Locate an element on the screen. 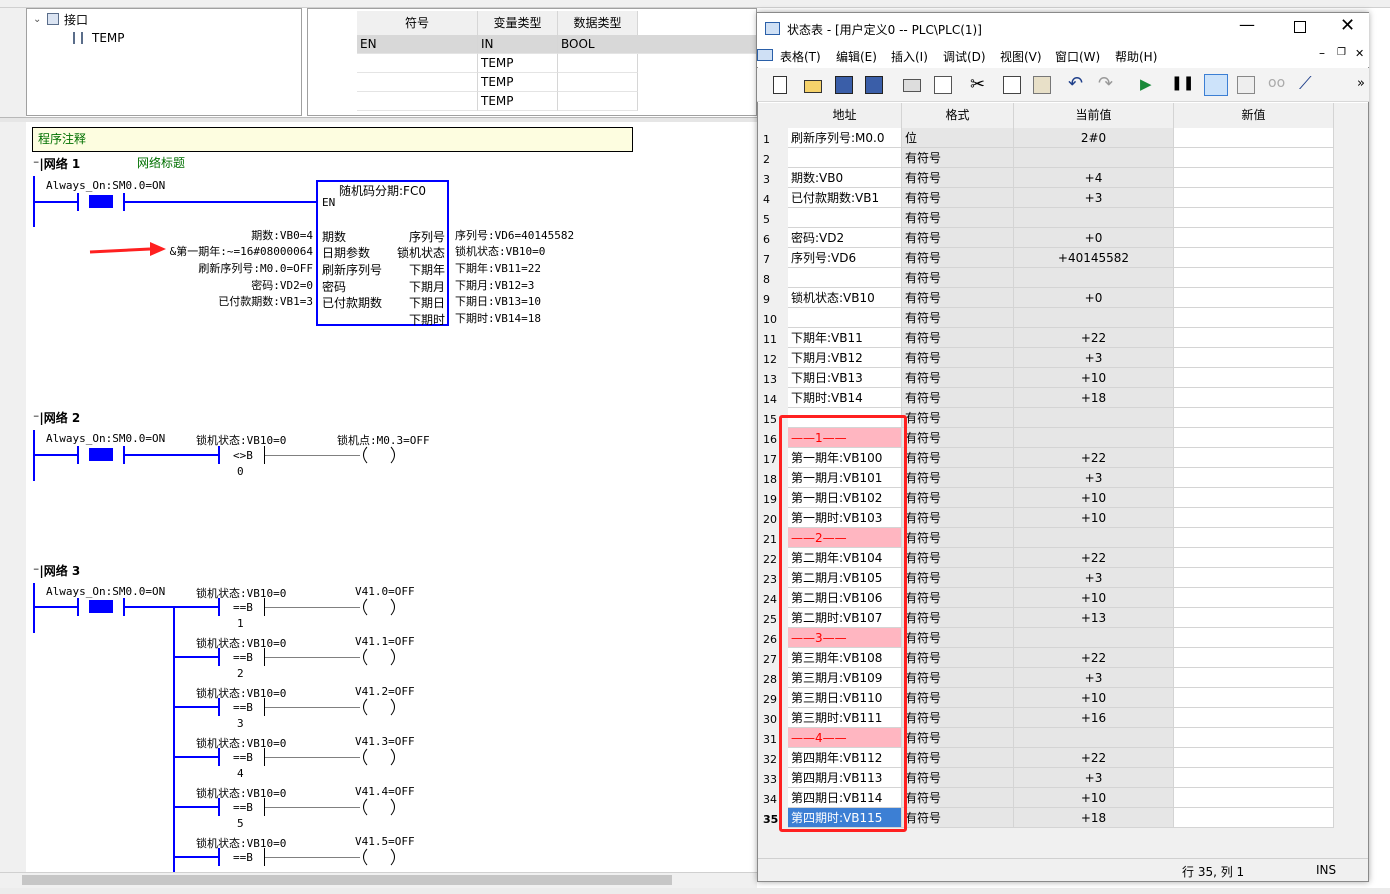 This screenshot has width=1390, height=894. status-window-titlebar: 状态表 - [用户定义0 -- PLC\PLC(1)] — ✕ is located at coordinates (1063, 29).